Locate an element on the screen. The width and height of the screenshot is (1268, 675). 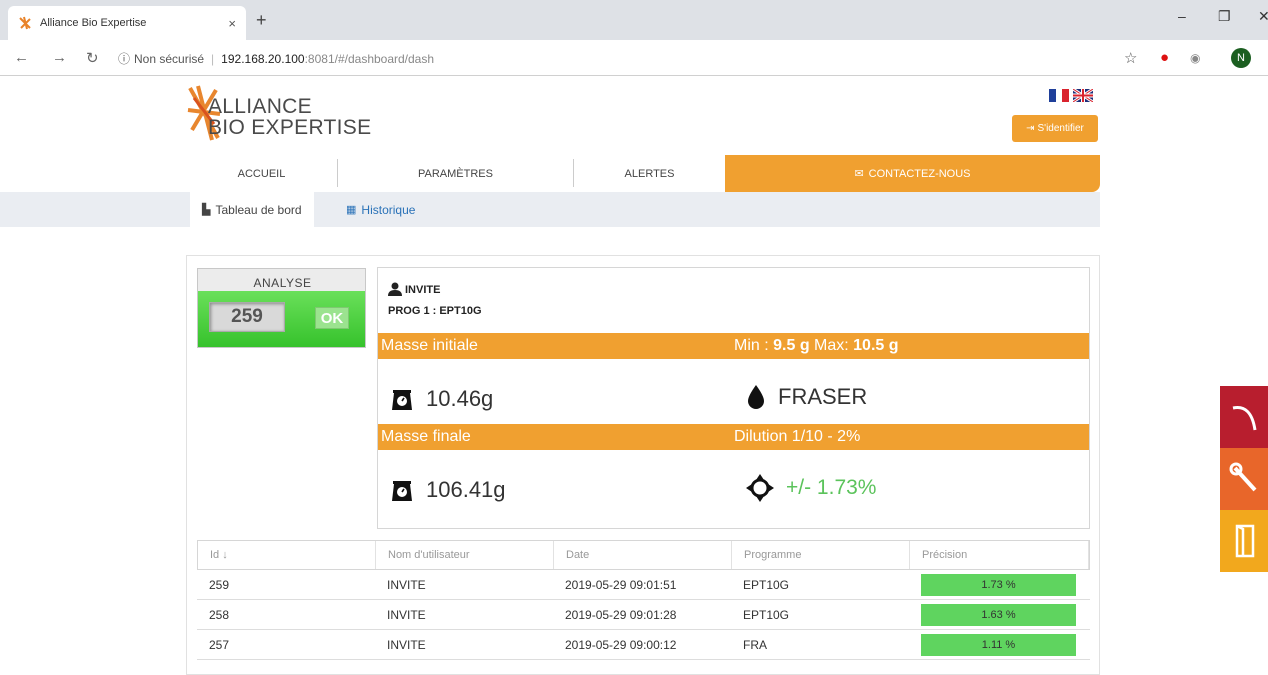
medium-value: FRASER is located at coordinates (806, 397).